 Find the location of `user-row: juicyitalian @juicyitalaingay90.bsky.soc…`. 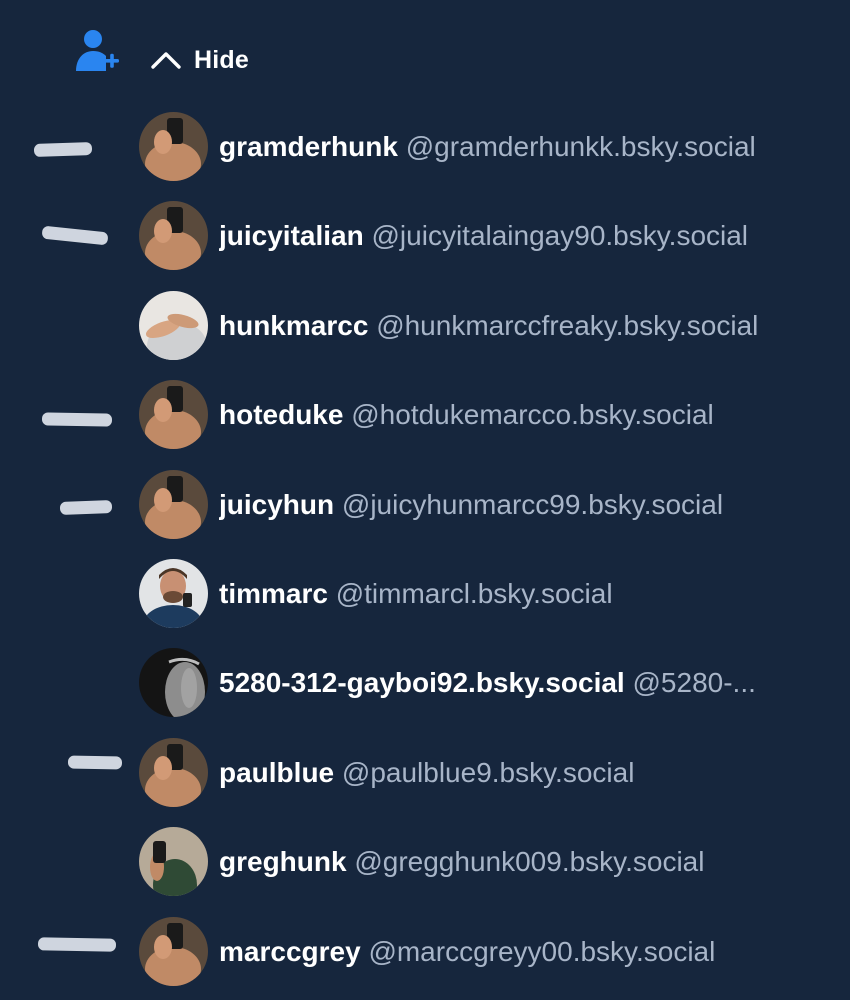

user-row: juicyitalian @juicyitalaingay90.bsky.soc… is located at coordinates (425, 236).